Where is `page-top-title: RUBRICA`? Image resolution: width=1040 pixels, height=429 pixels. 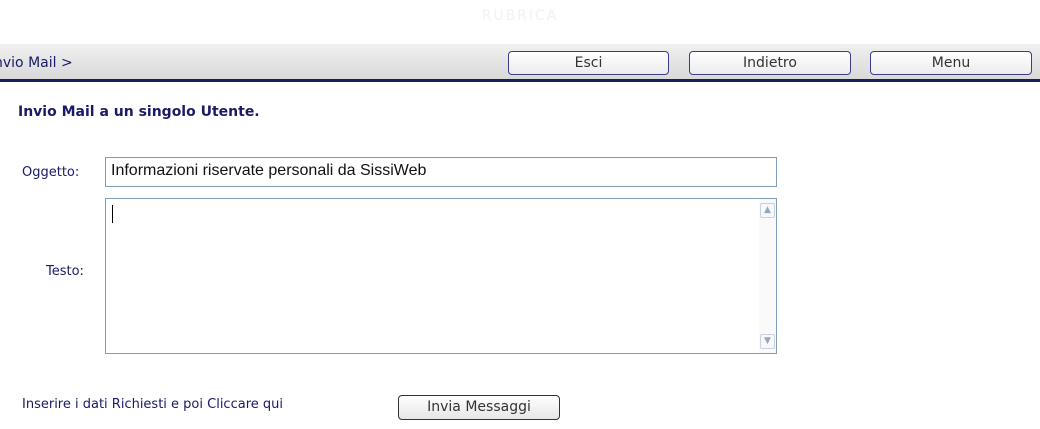
page-top-title: RUBRICA is located at coordinates (520, 16).